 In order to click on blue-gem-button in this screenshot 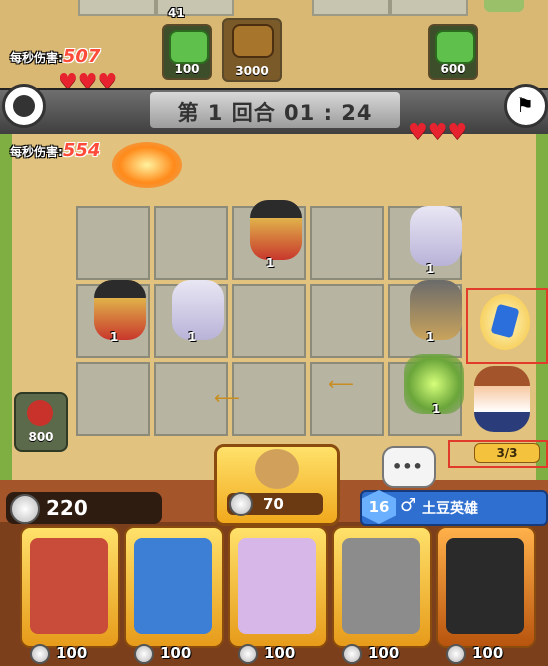, I will do `click(505, 322)`.